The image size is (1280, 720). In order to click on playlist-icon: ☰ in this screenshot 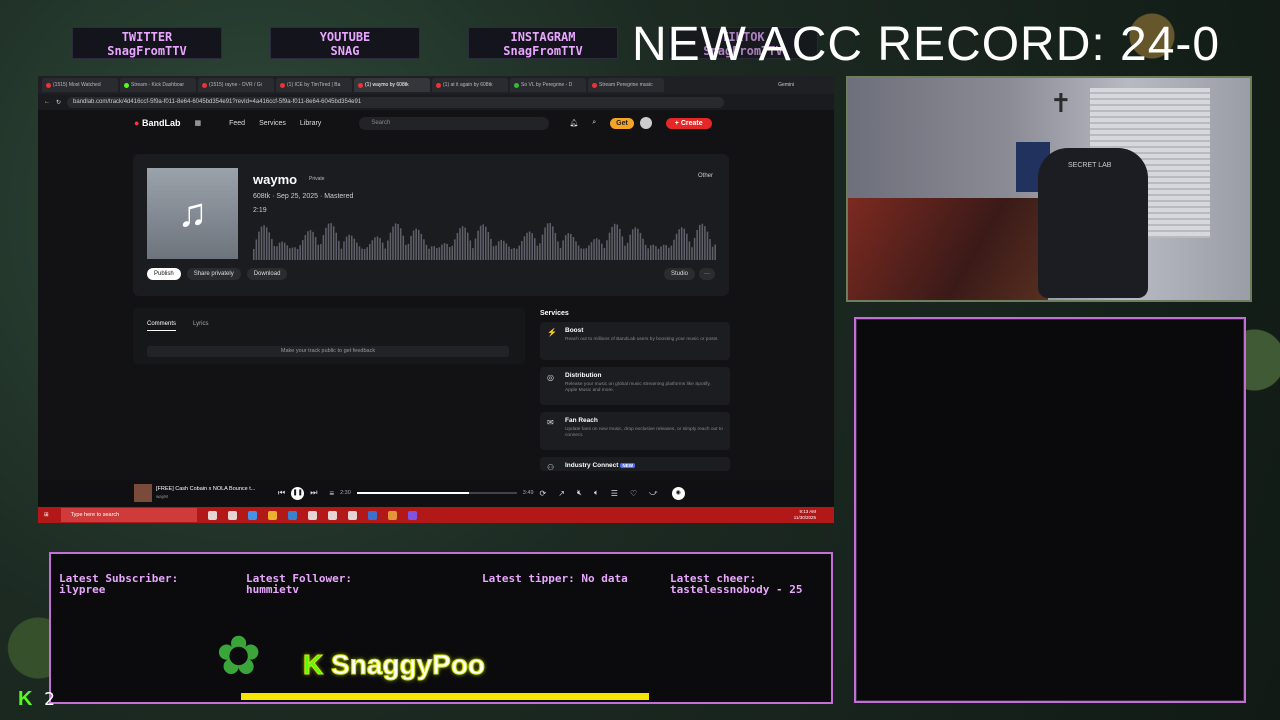, I will do `click(614, 493)`.